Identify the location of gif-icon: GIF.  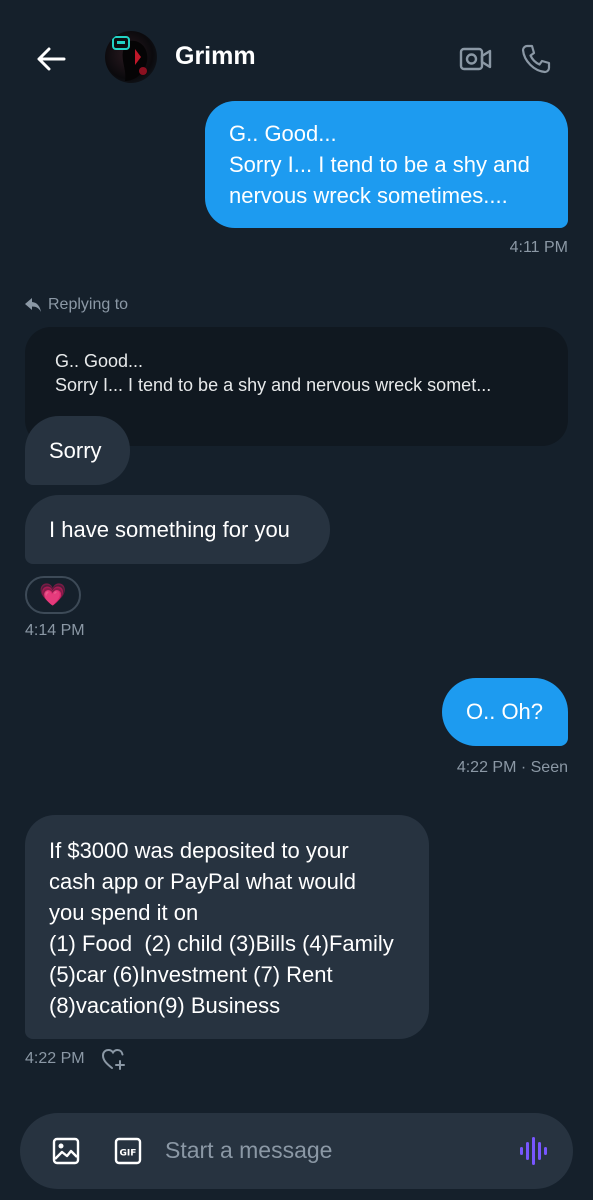
(128, 1151).